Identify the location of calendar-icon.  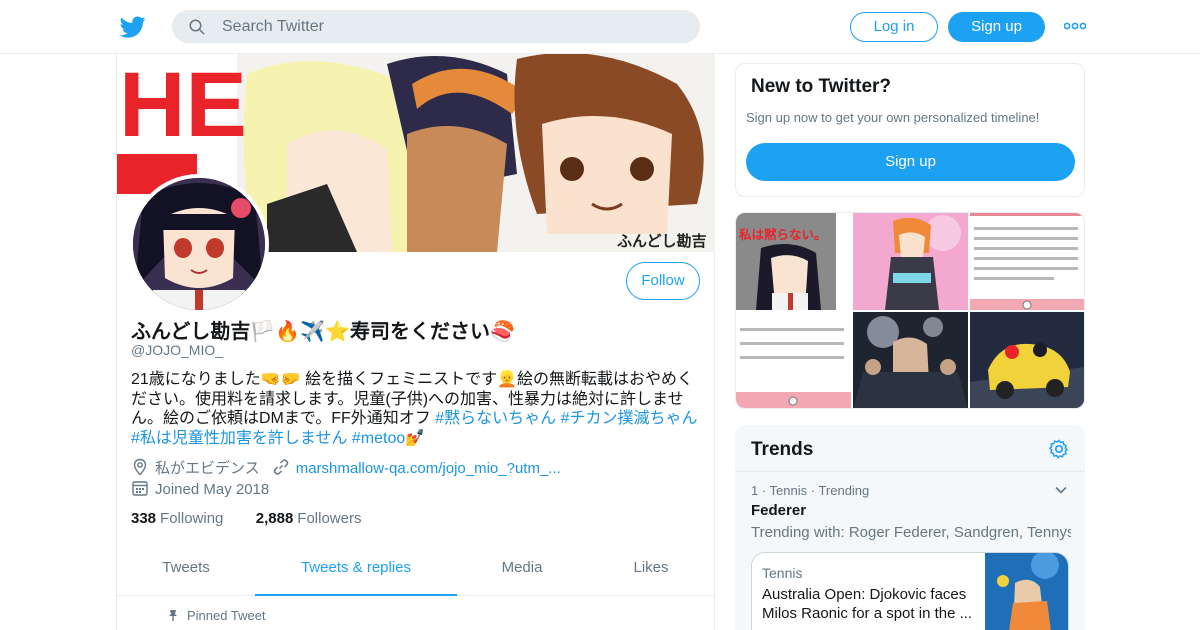
(140, 488).